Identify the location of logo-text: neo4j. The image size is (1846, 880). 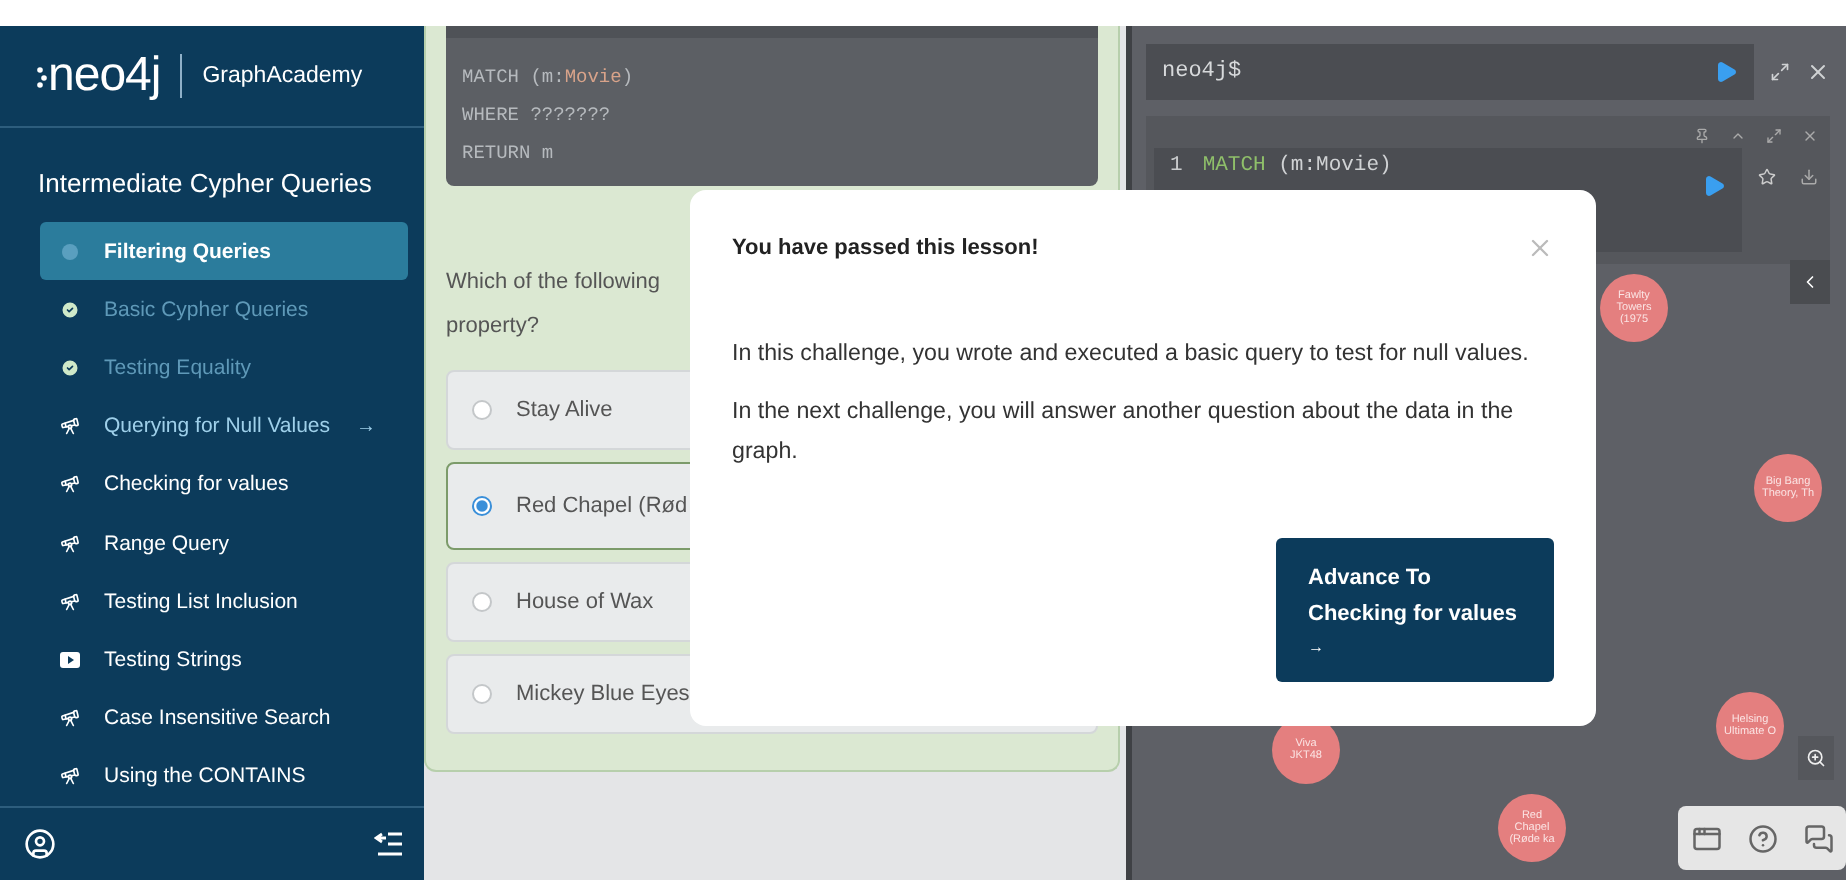
(104, 76).